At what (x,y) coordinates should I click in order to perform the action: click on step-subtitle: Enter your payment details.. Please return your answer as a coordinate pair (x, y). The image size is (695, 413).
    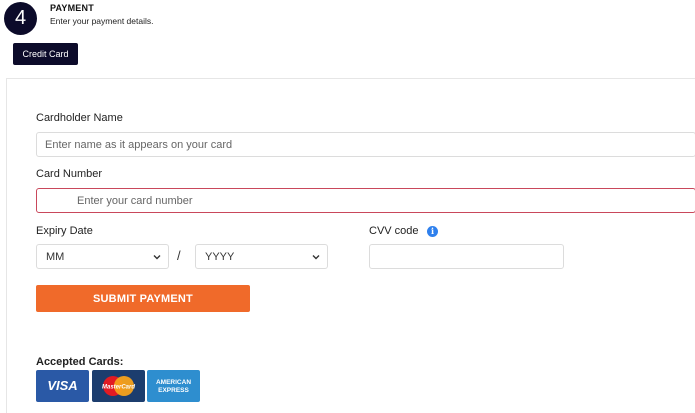
    Looking at the image, I should click on (102, 21).